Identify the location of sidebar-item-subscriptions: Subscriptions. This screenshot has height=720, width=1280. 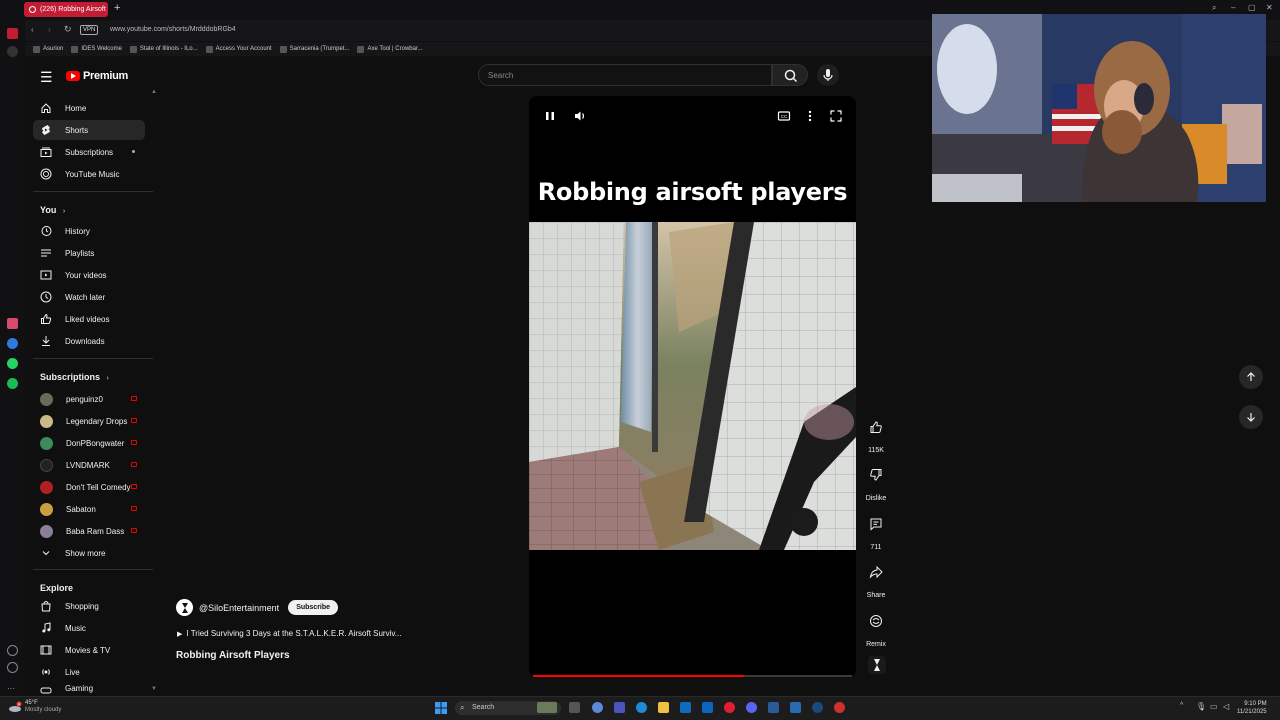
(89, 152).